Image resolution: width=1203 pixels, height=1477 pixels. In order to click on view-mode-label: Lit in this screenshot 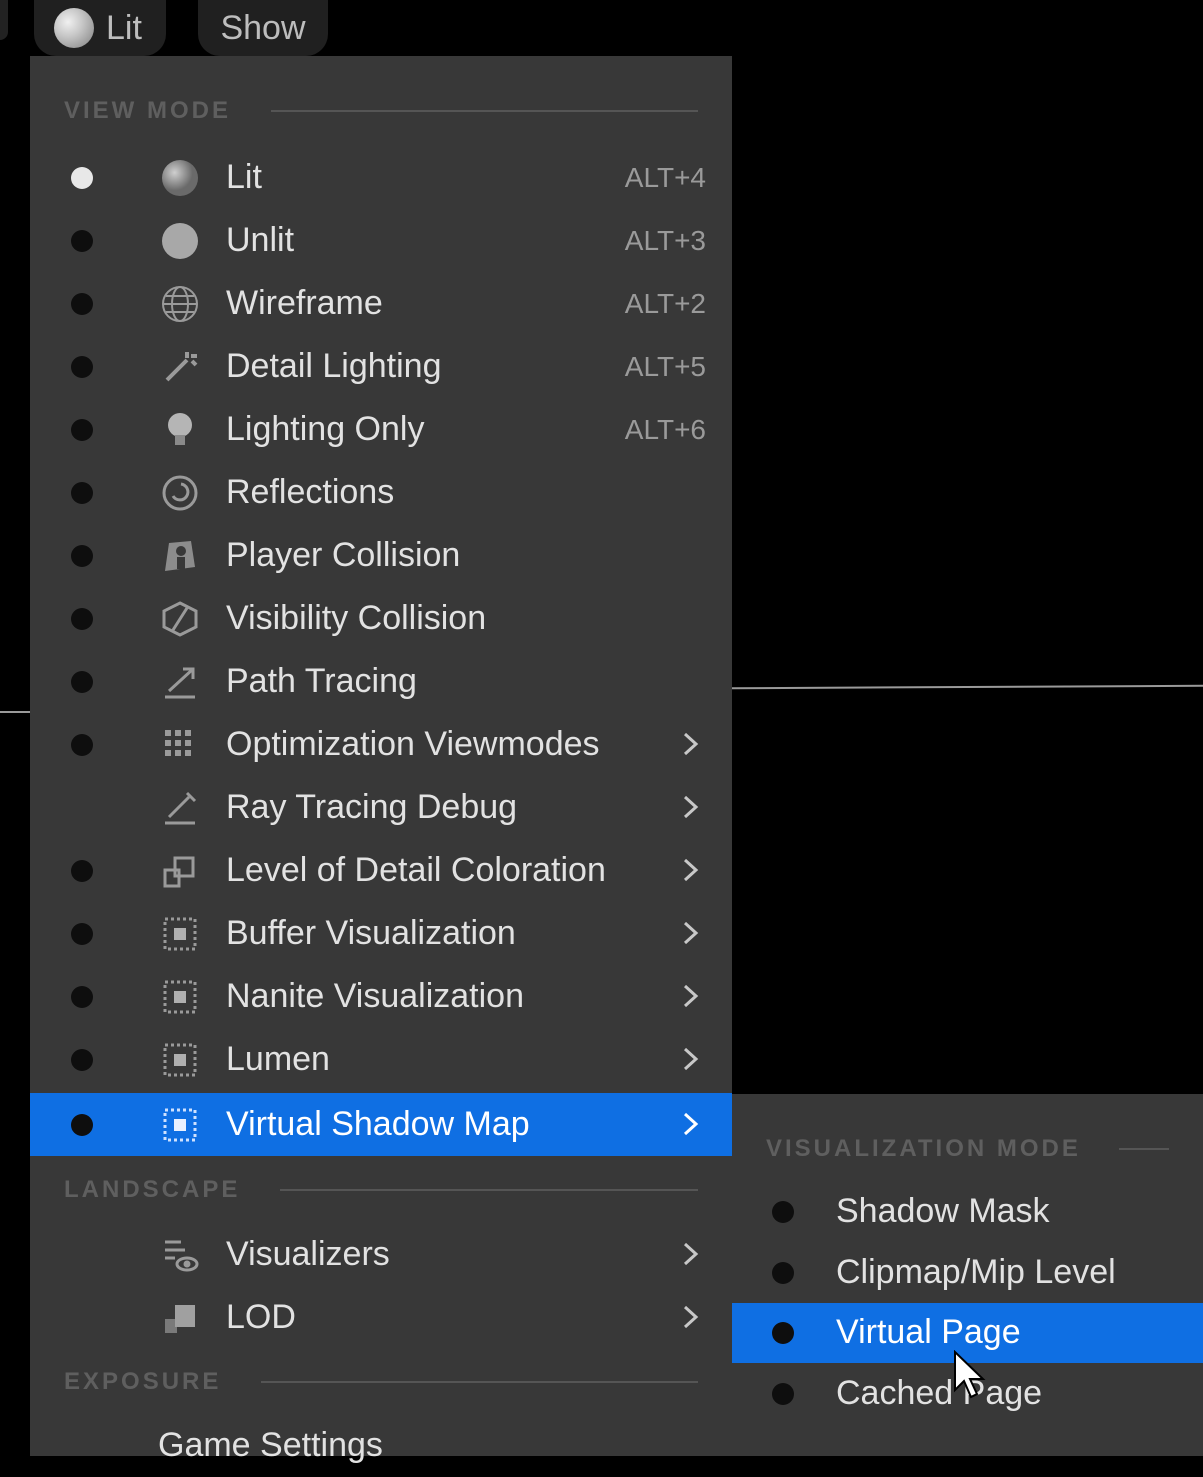, I will do `click(124, 27)`.